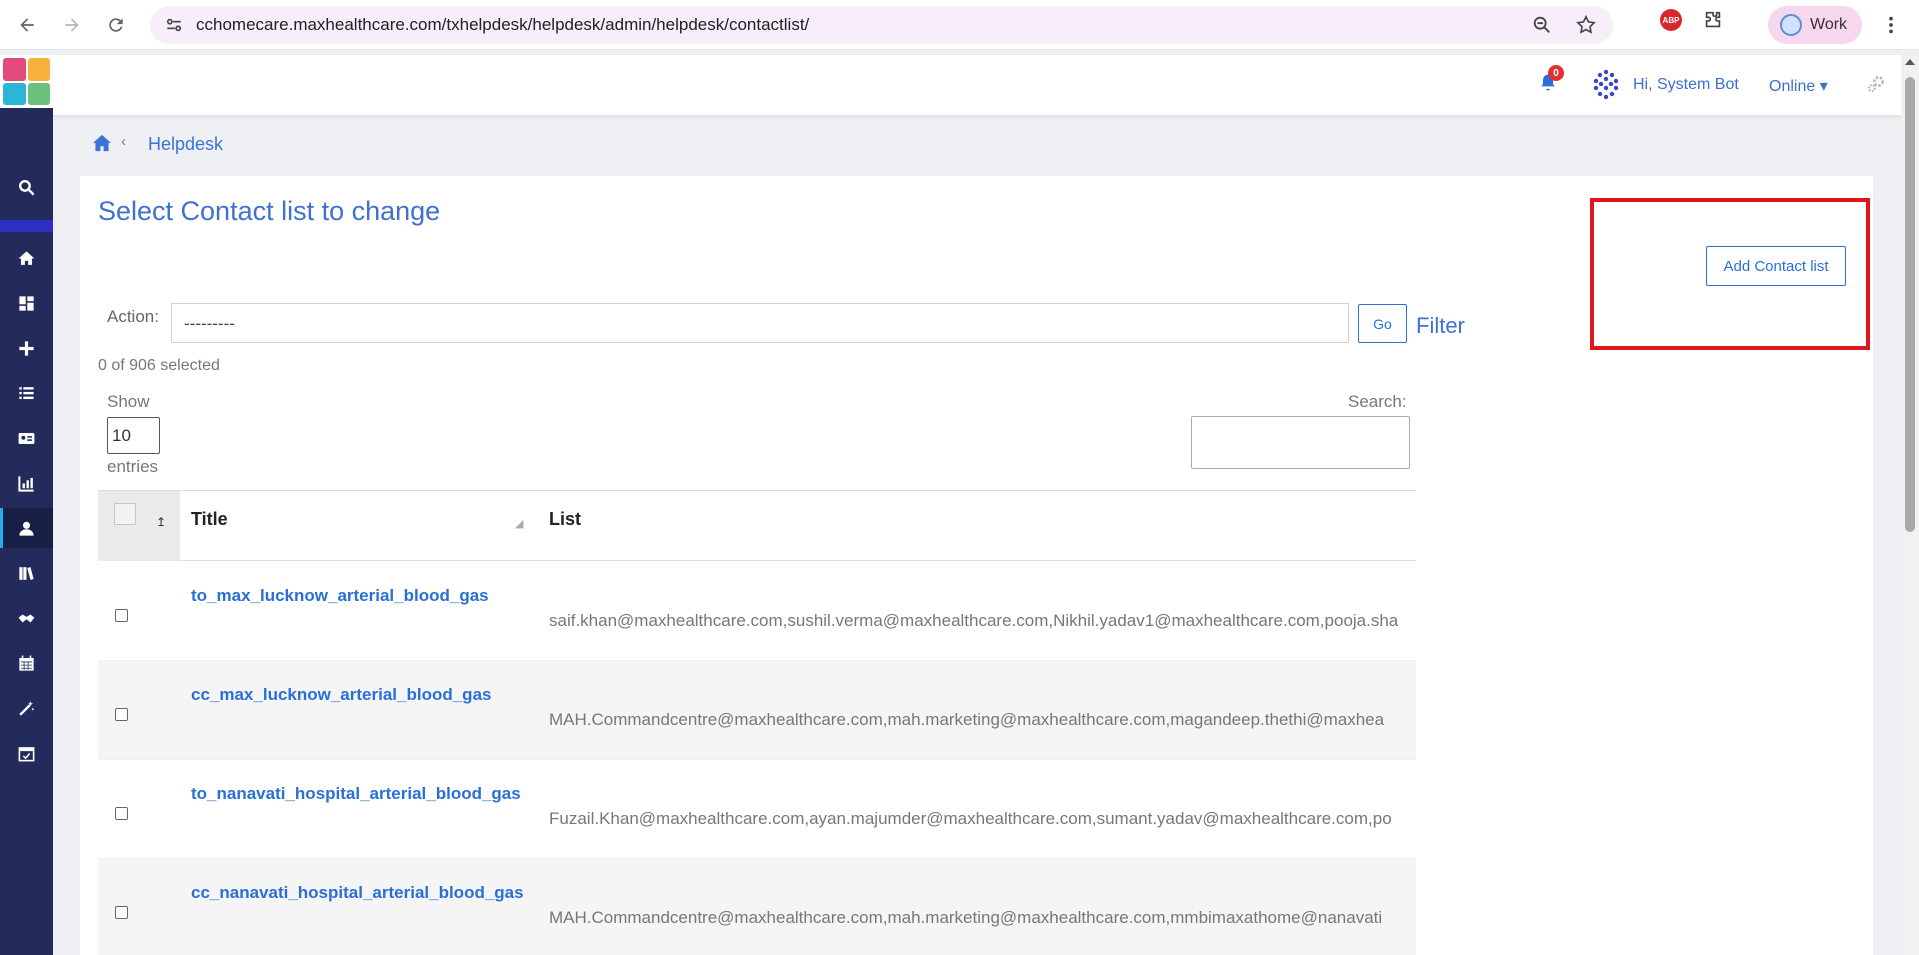 The height and width of the screenshot is (955, 1919). I want to click on show-label: Show, so click(128, 401).